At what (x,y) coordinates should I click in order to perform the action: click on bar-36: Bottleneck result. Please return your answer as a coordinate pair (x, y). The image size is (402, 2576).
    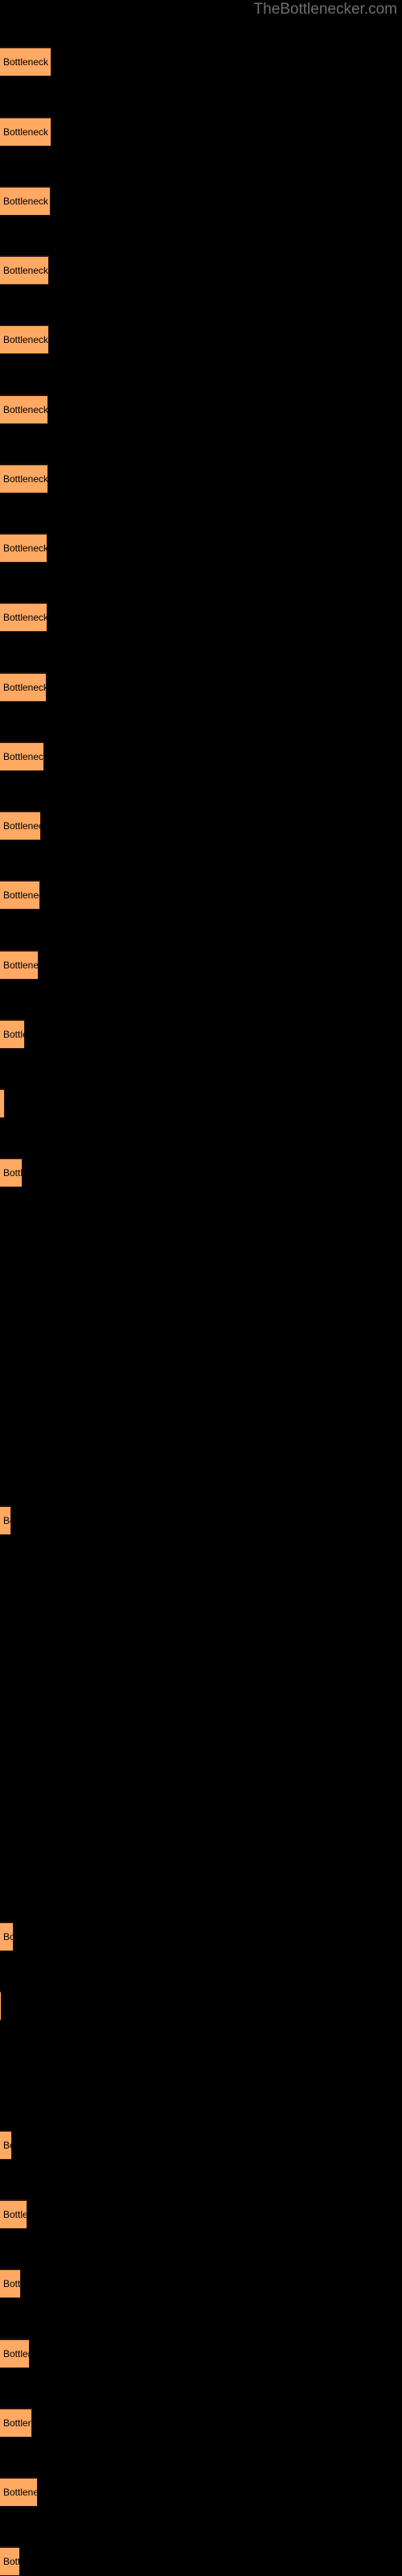
    Looking at the image, I should click on (19, 2492).